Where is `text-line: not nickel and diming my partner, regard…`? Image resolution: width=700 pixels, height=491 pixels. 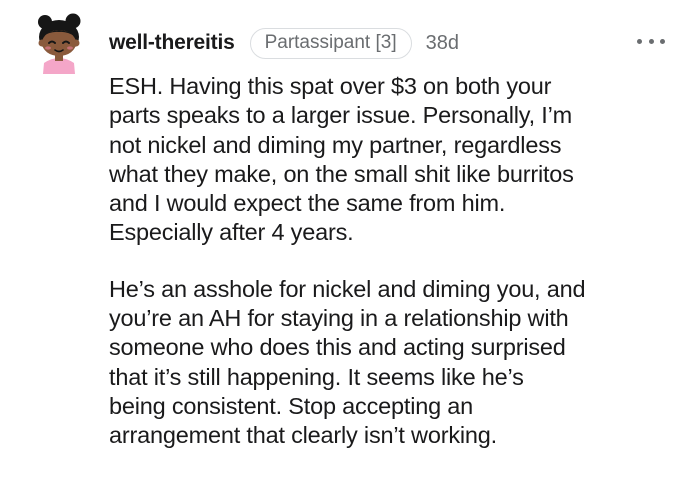
text-line: not nickel and diming my partner, regard… is located at coordinates (335, 144).